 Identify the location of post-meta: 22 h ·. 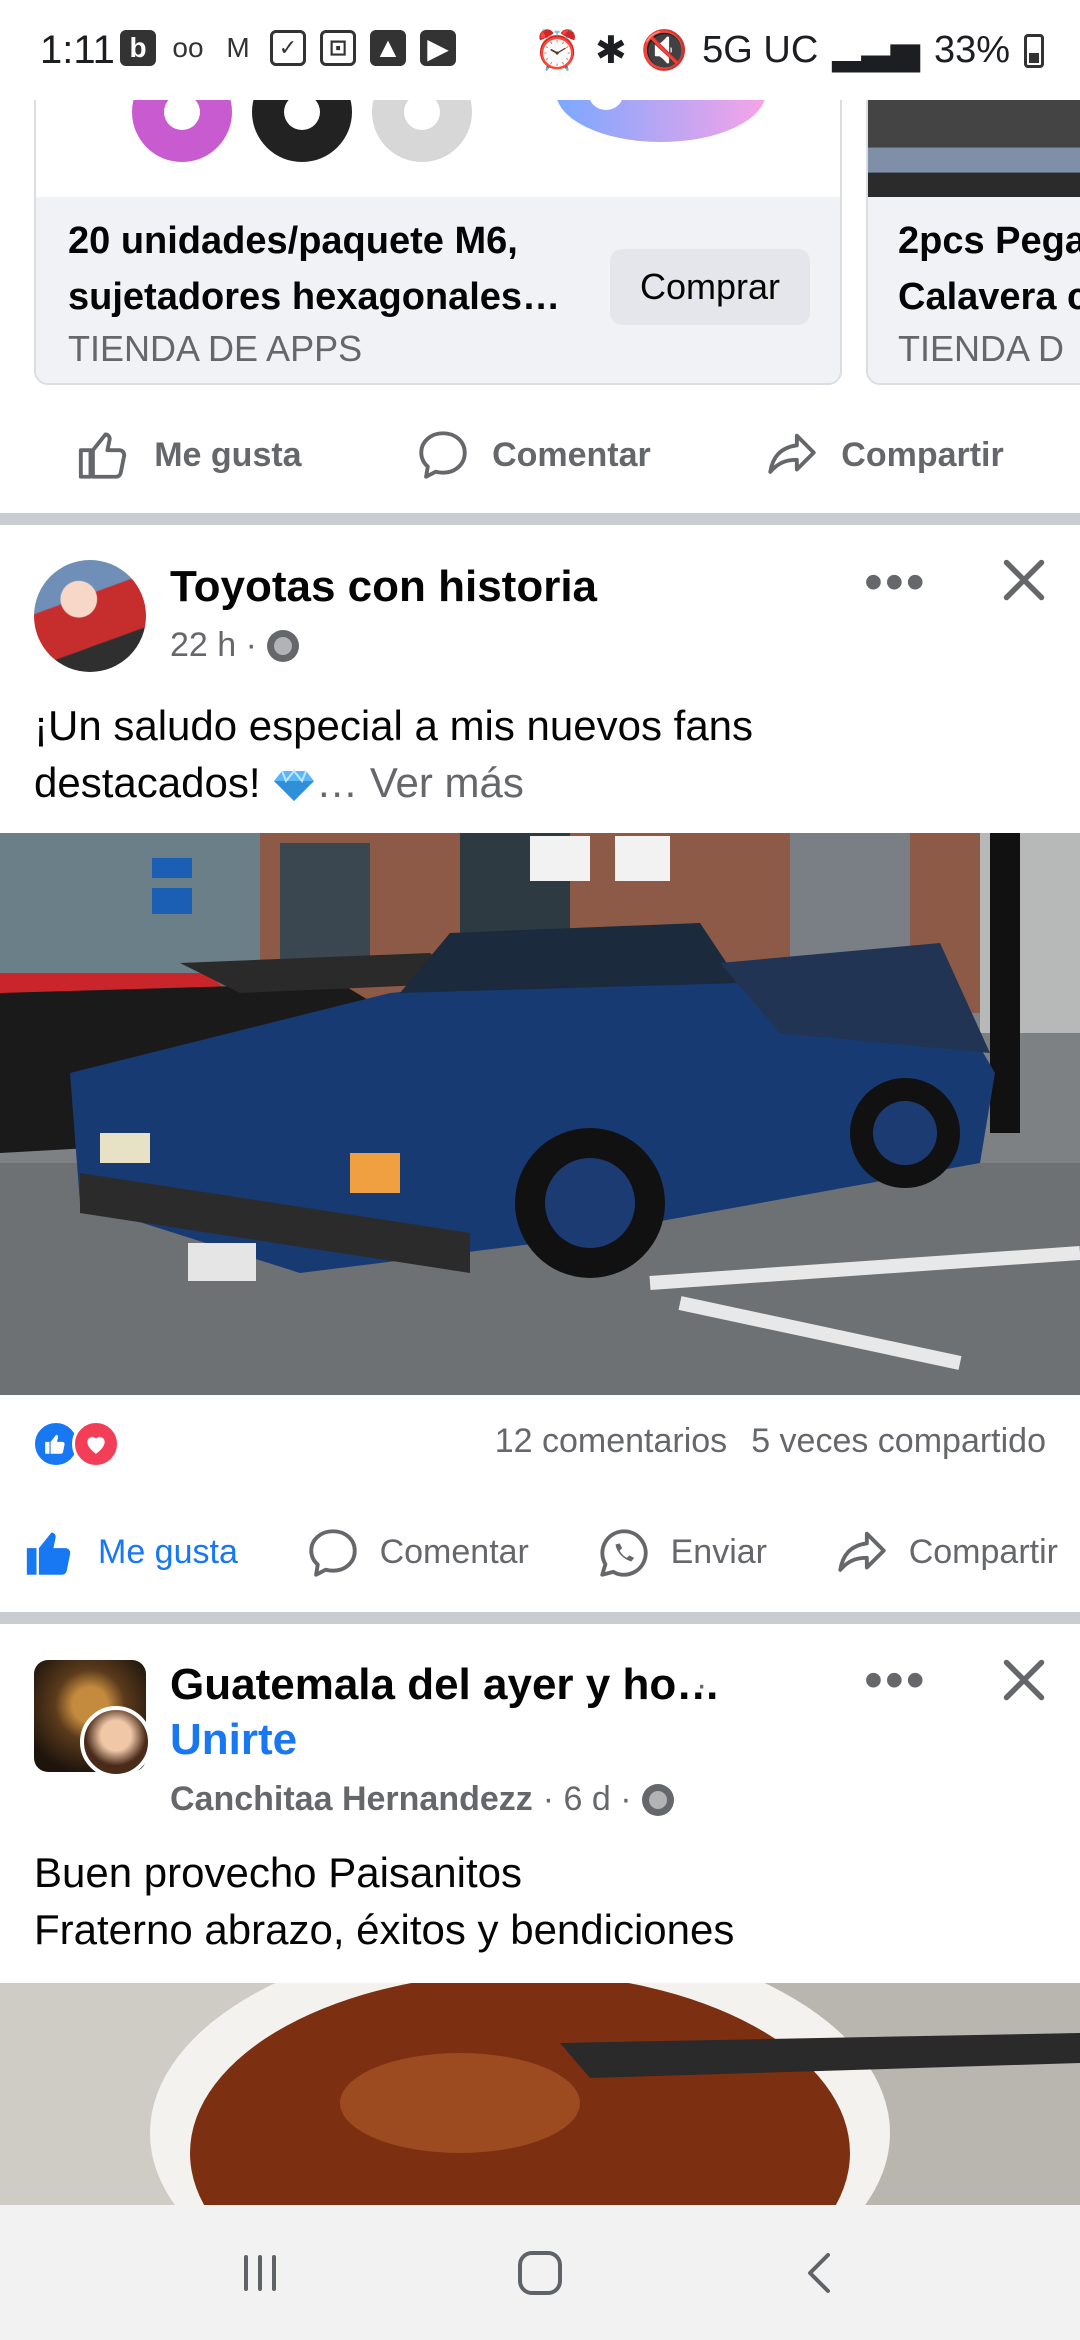
(234, 645).